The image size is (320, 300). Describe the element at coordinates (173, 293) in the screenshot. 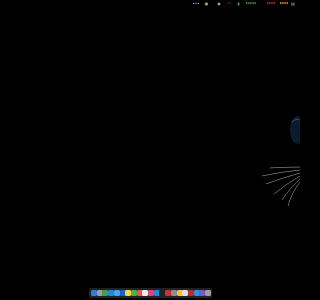

I see `settings-icon` at that location.